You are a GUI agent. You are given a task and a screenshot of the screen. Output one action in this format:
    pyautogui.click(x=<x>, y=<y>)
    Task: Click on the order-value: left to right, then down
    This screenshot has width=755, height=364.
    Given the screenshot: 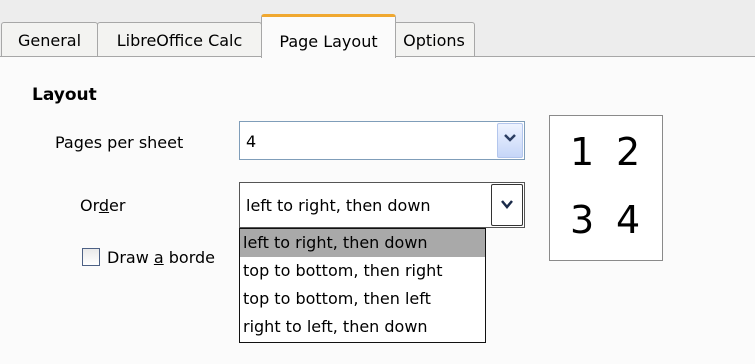 What is the action you would take?
    pyautogui.click(x=338, y=205)
    